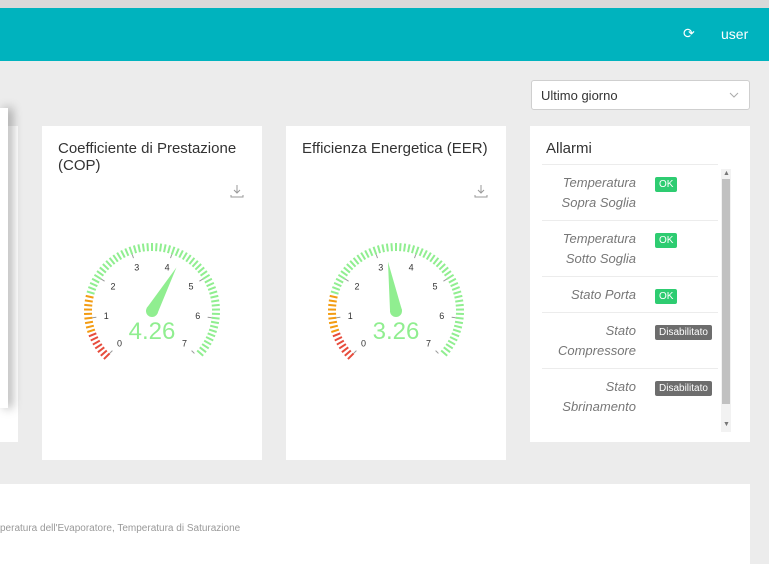 This screenshot has width=769, height=564. I want to click on gauge-value: 4.26, so click(152, 331).